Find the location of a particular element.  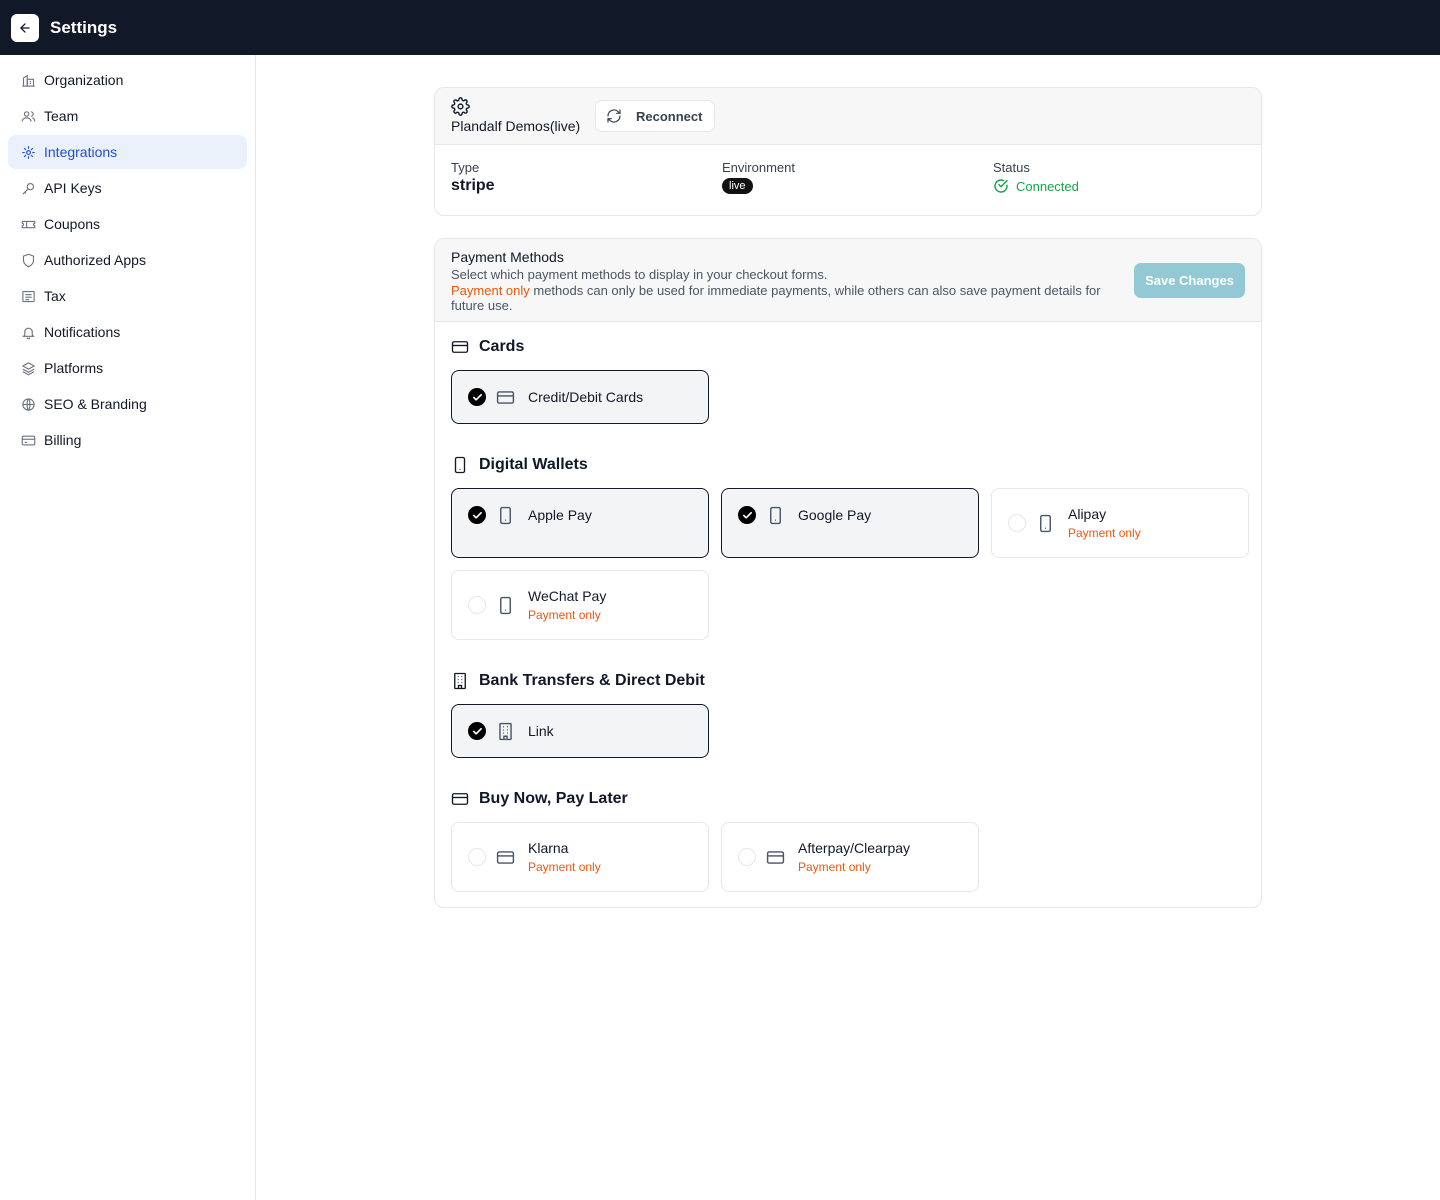

environment-badge: live is located at coordinates (737, 186).